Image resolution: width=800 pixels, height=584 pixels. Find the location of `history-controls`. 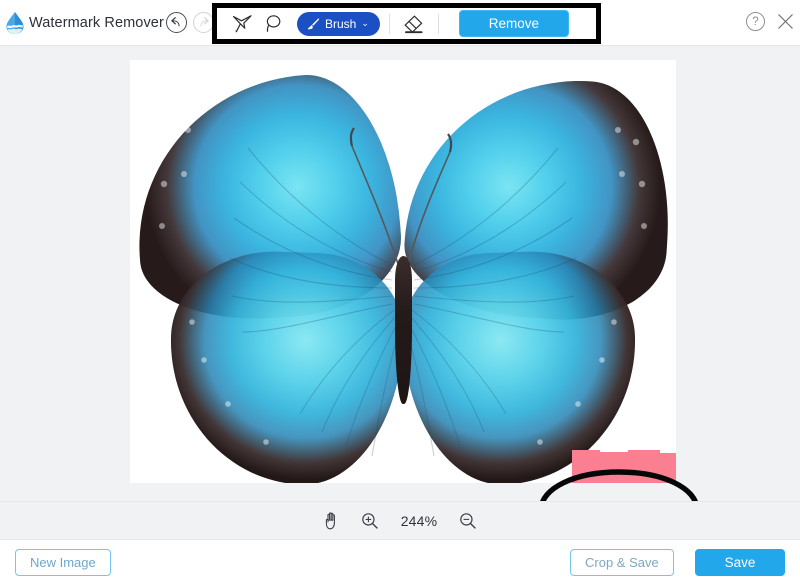

history-controls is located at coordinates (190, 22).